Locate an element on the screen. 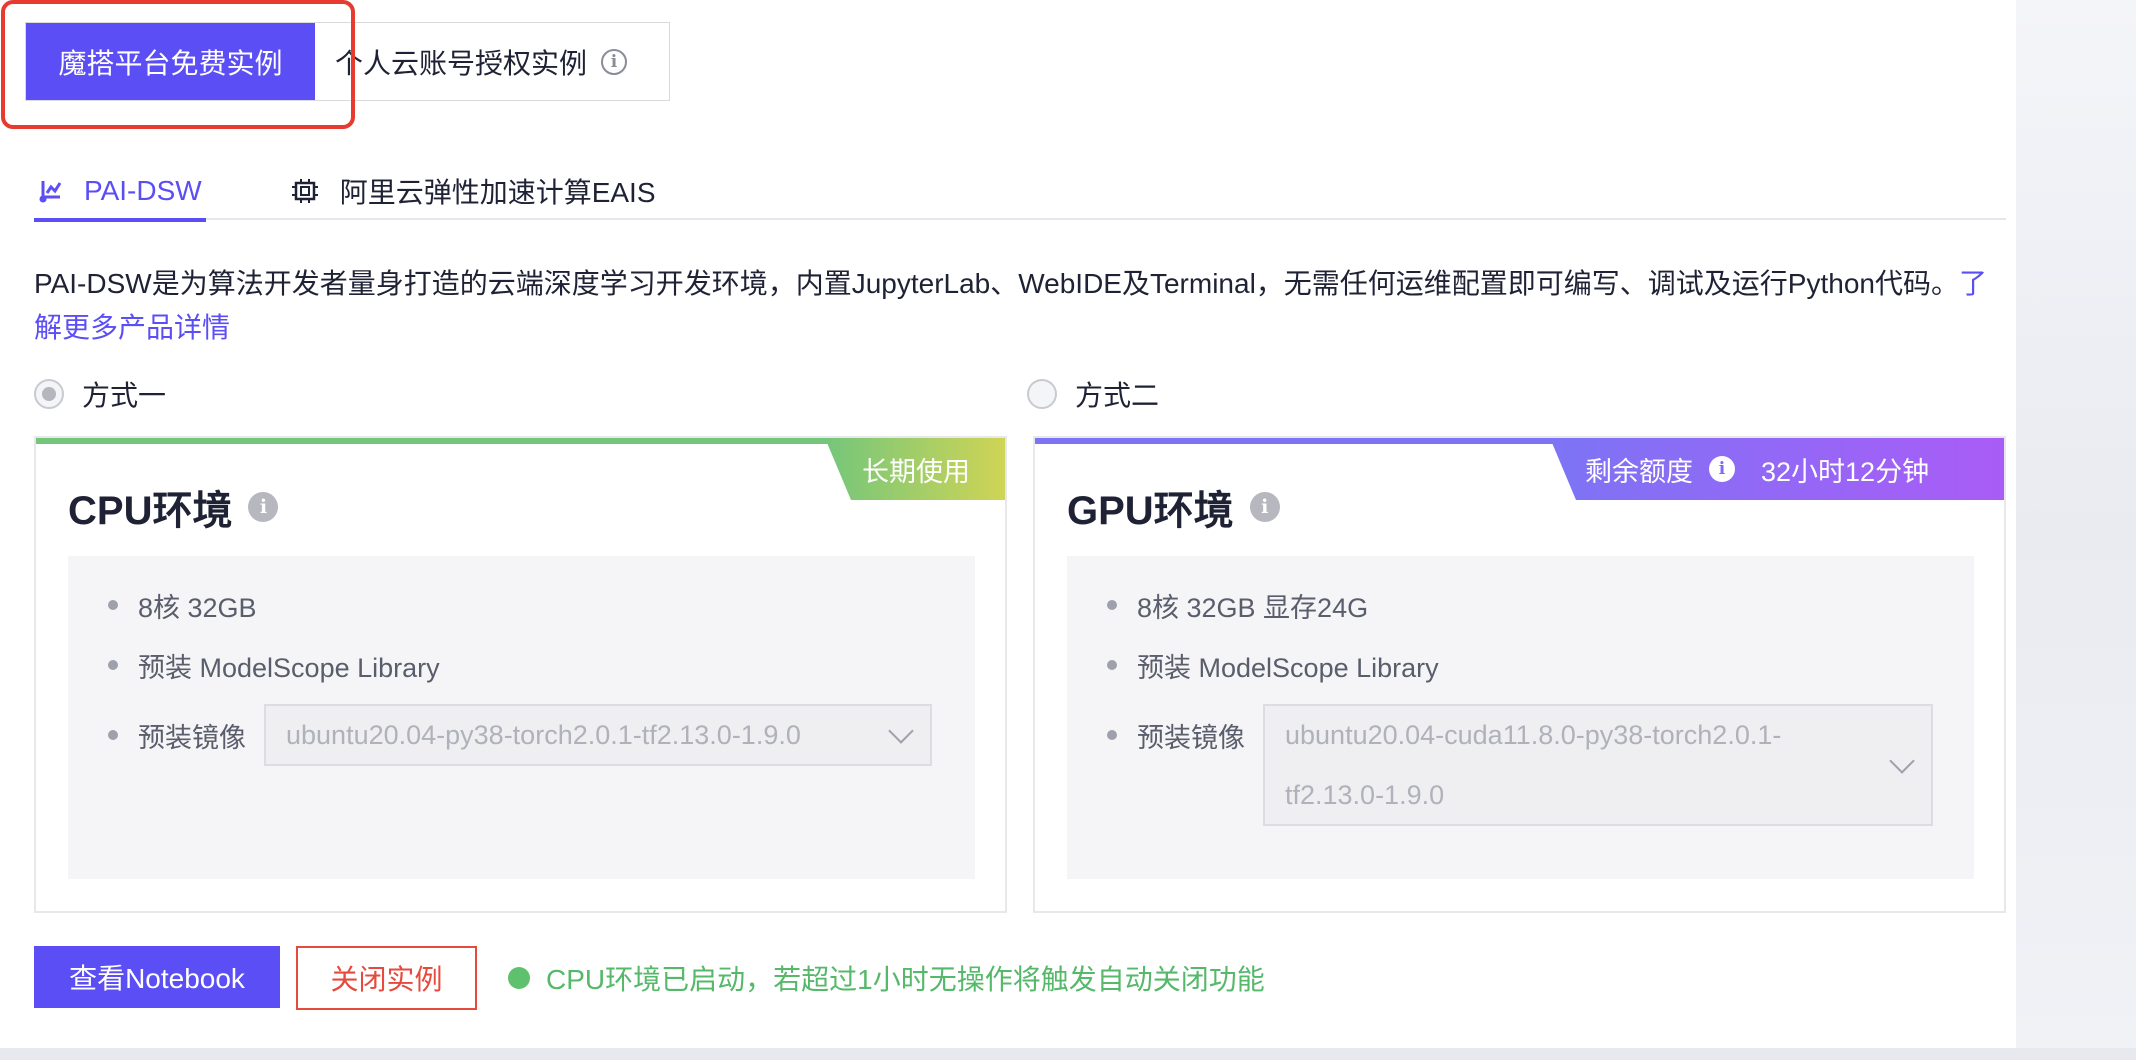 The width and height of the screenshot is (2136, 1060). tab-personal-account-instance: 个人云账号授权实例 i is located at coordinates (492, 61).